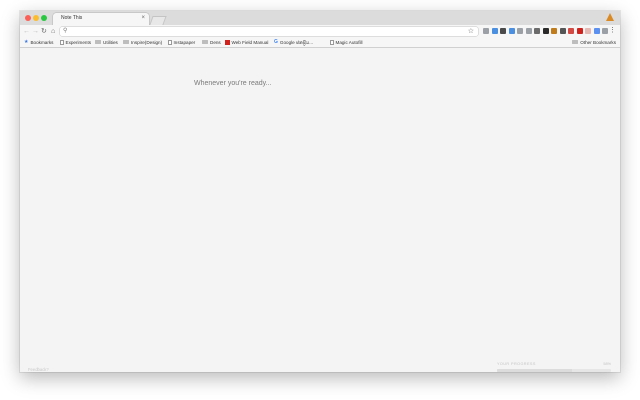  I want to click on tab-strip: Note This ×, so click(320, 18).